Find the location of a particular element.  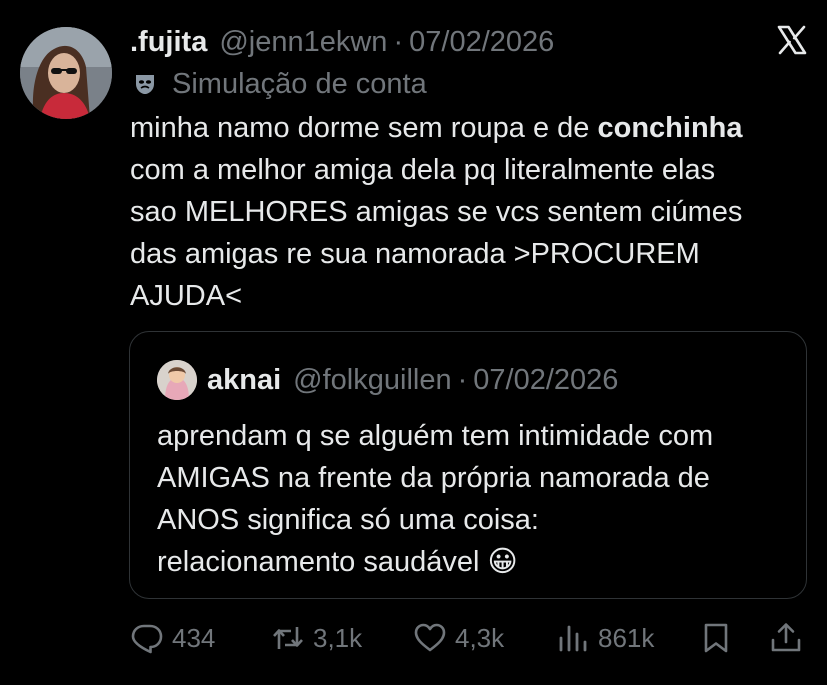

bookmark-icon is located at coordinates (716, 638).